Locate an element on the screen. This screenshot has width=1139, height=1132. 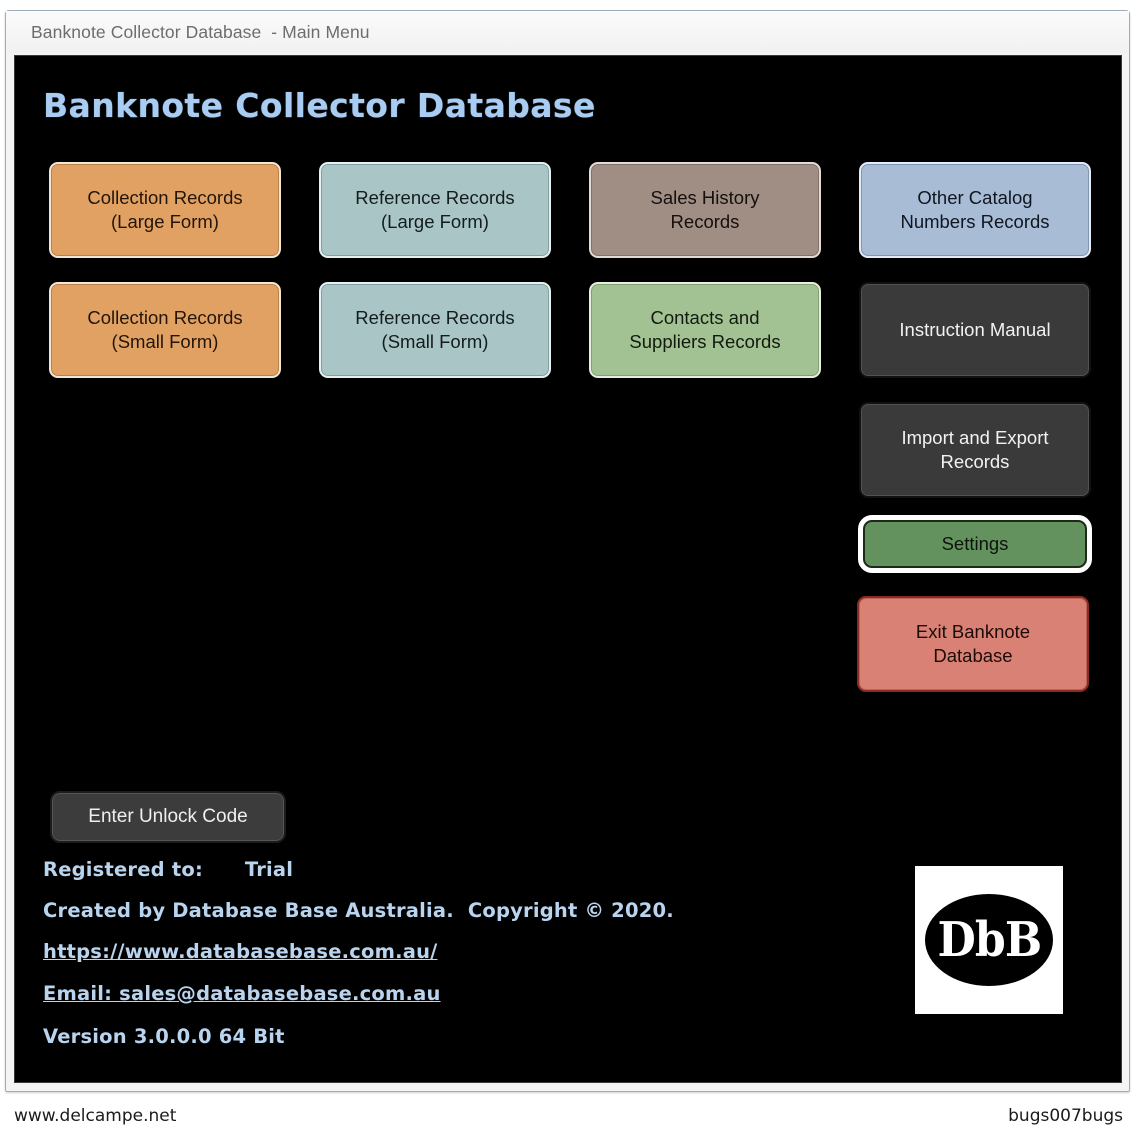
page-title: Banknote Collector Database is located at coordinates (319, 105).